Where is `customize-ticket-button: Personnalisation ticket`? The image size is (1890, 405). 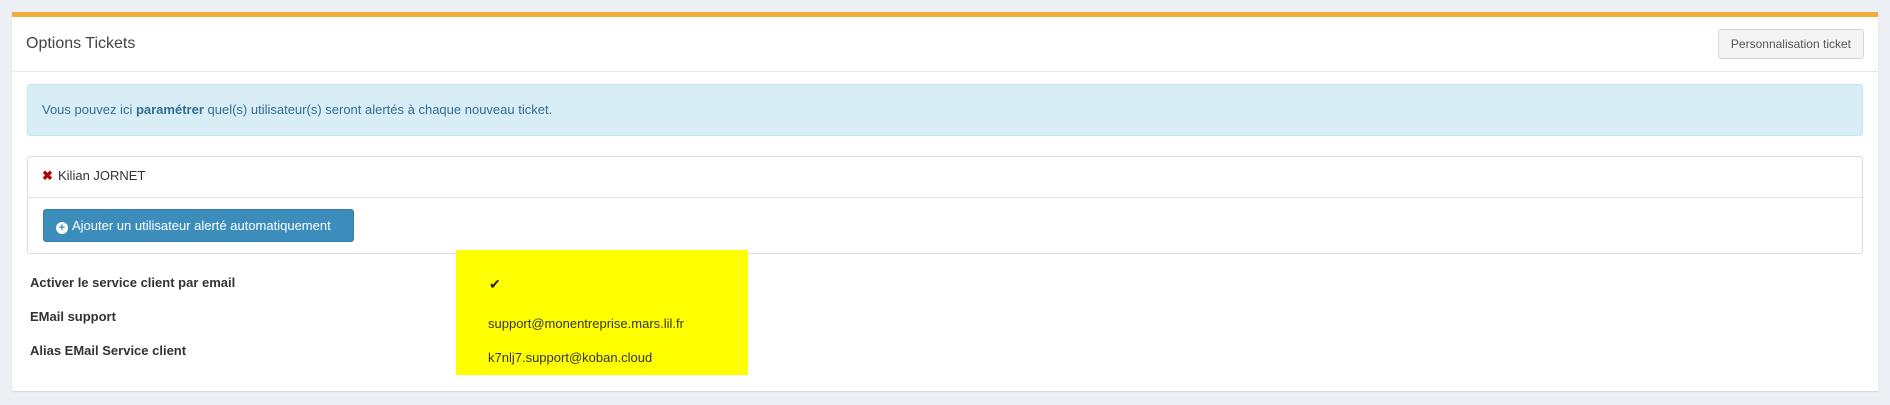 customize-ticket-button: Personnalisation ticket is located at coordinates (1790, 44).